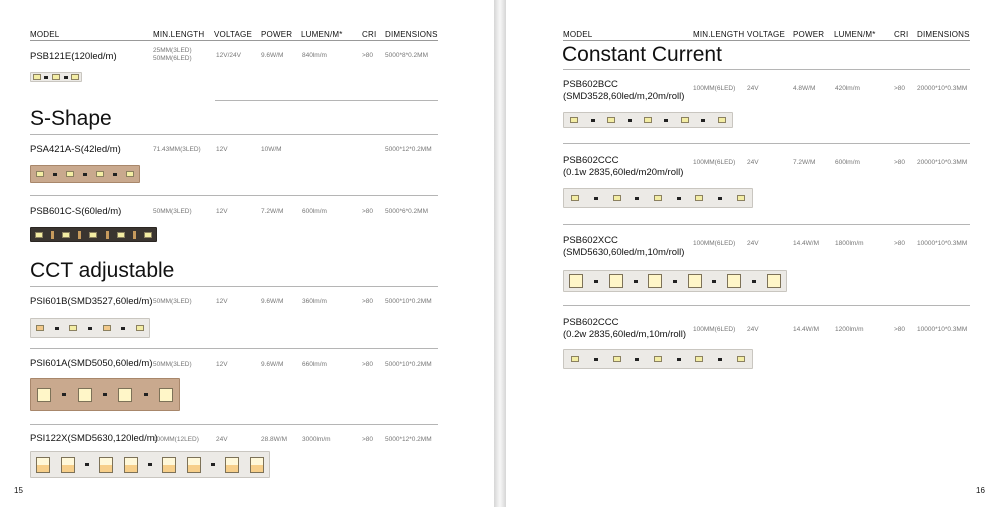 This screenshot has width=1000, height=507. I want to click on header-voltage: VOLTAGE, so click(766, 34).